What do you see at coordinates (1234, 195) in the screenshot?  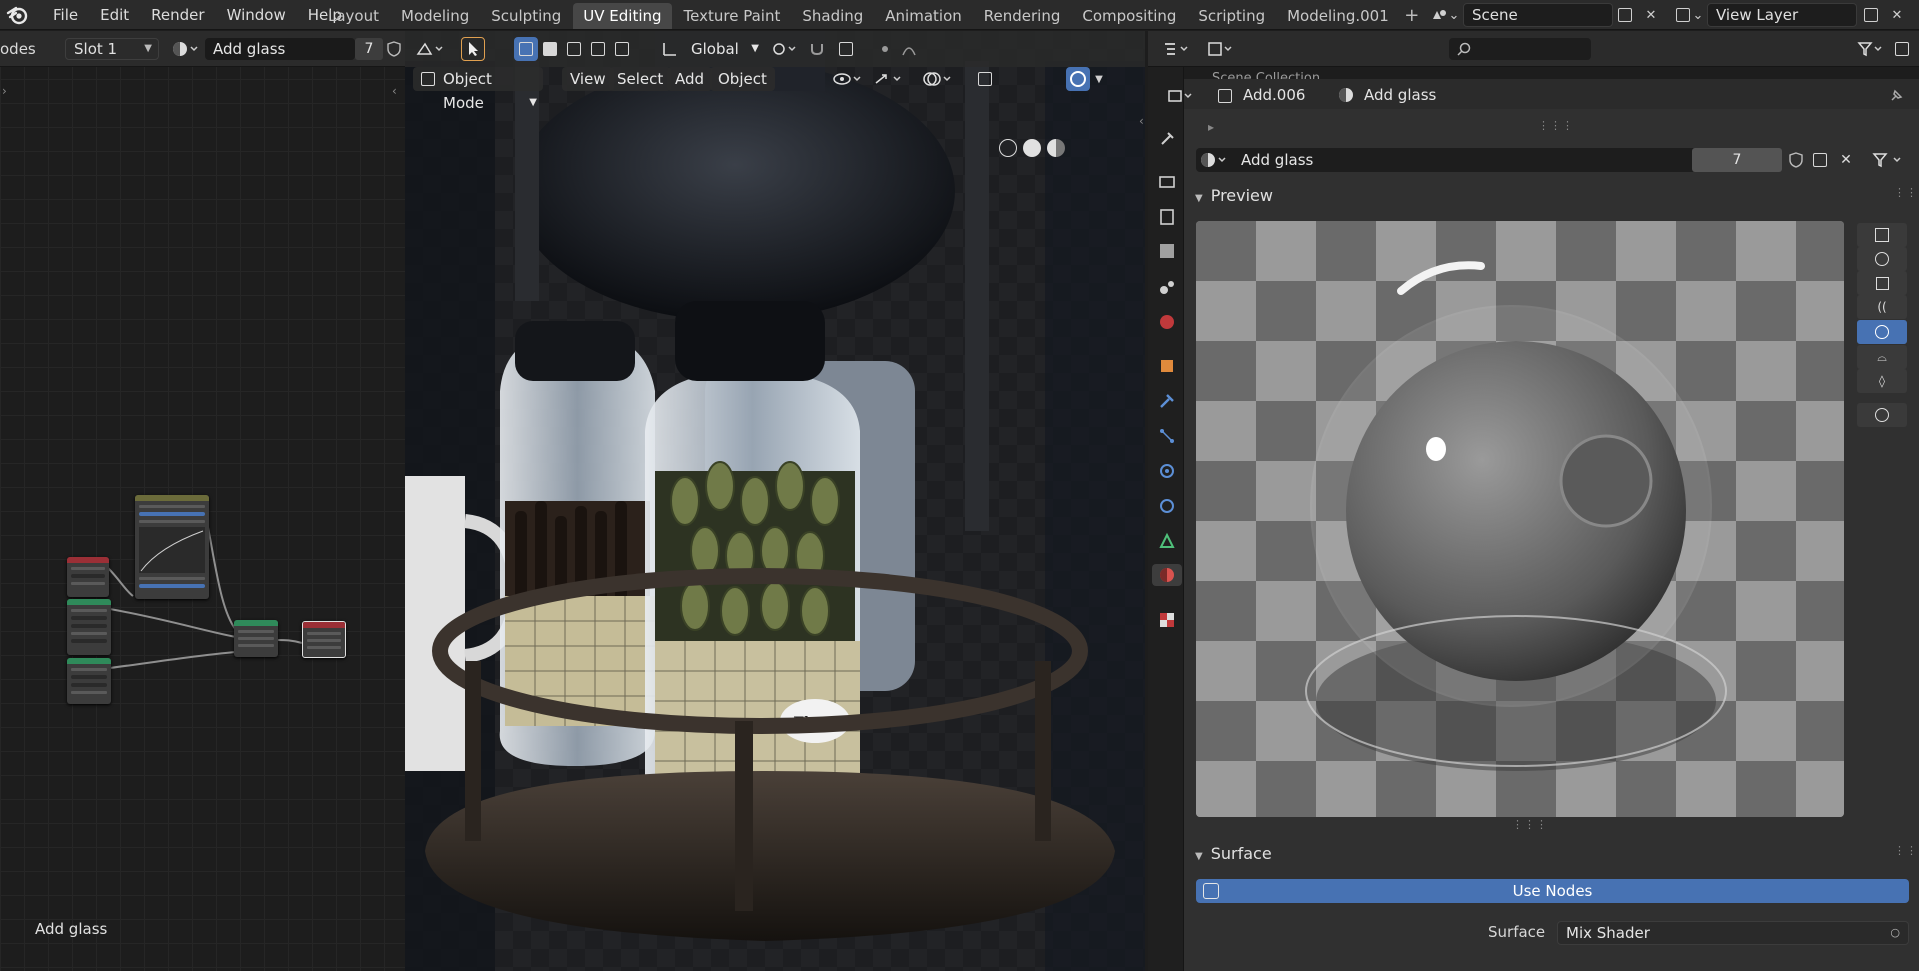 I see `preview-panel-header: ▼ Preview` at bounding box center [1234, 195].